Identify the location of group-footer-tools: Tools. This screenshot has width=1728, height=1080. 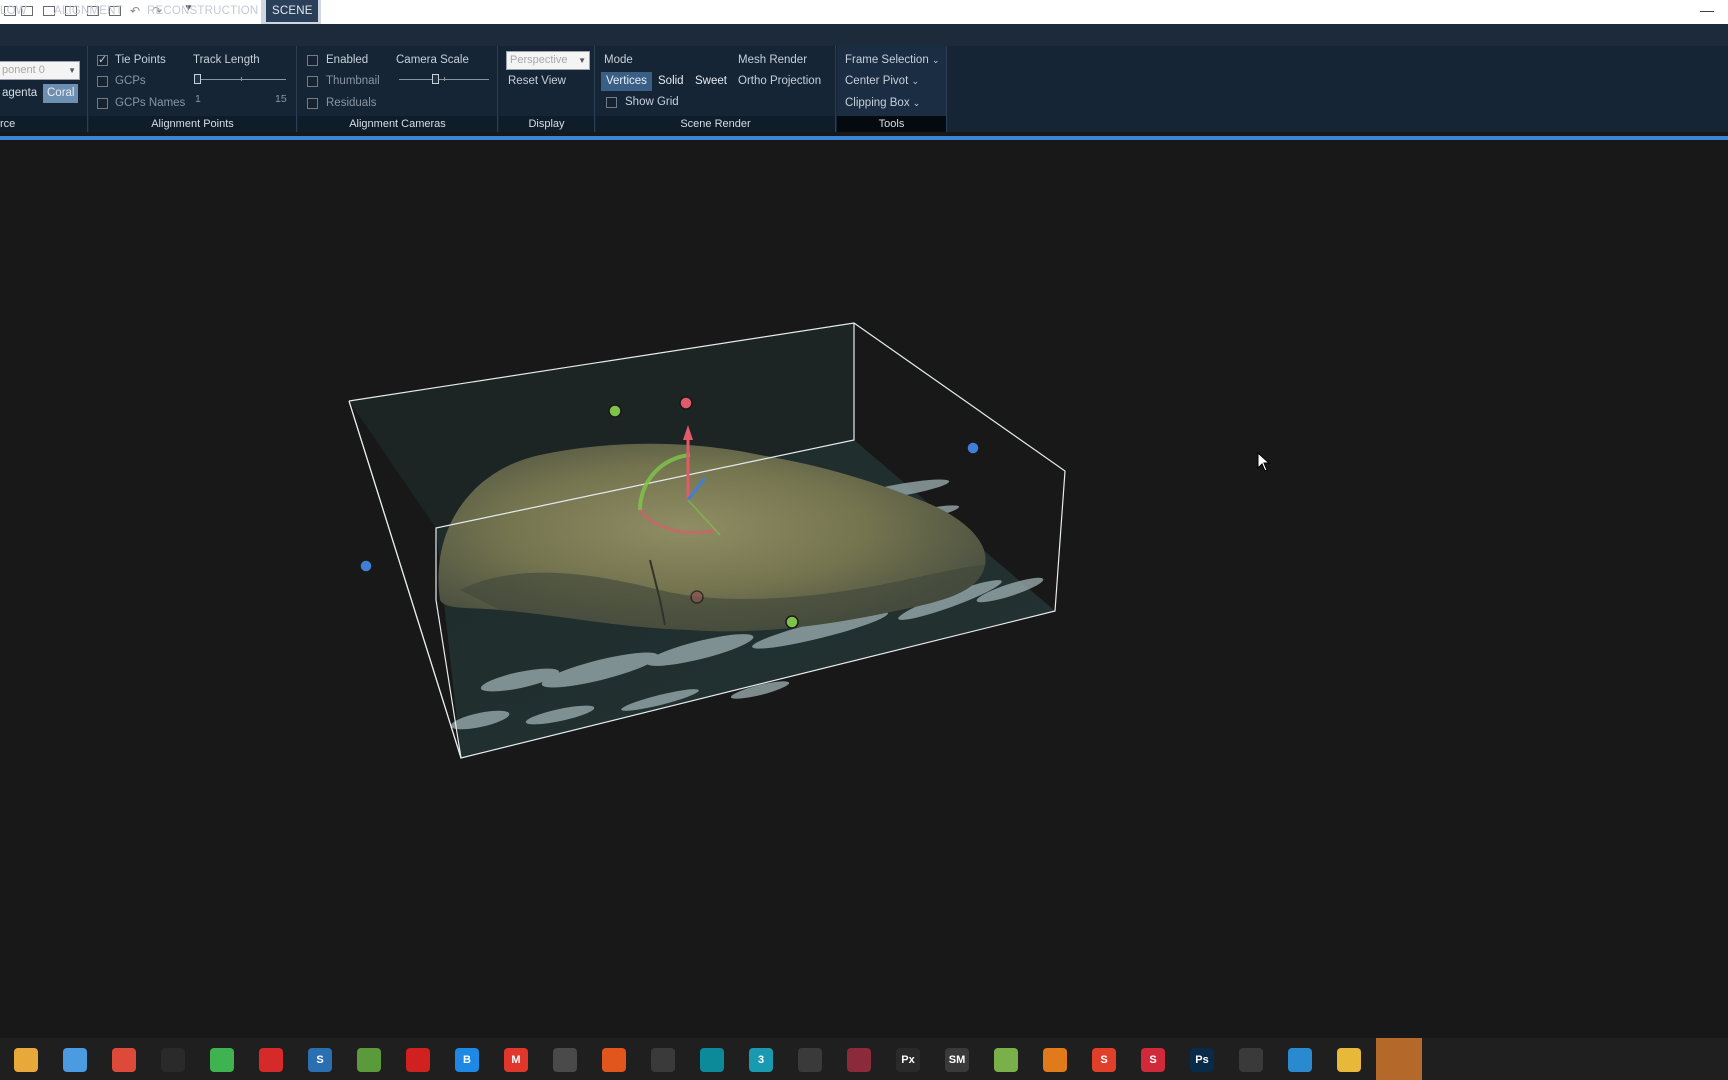
(891, 124).